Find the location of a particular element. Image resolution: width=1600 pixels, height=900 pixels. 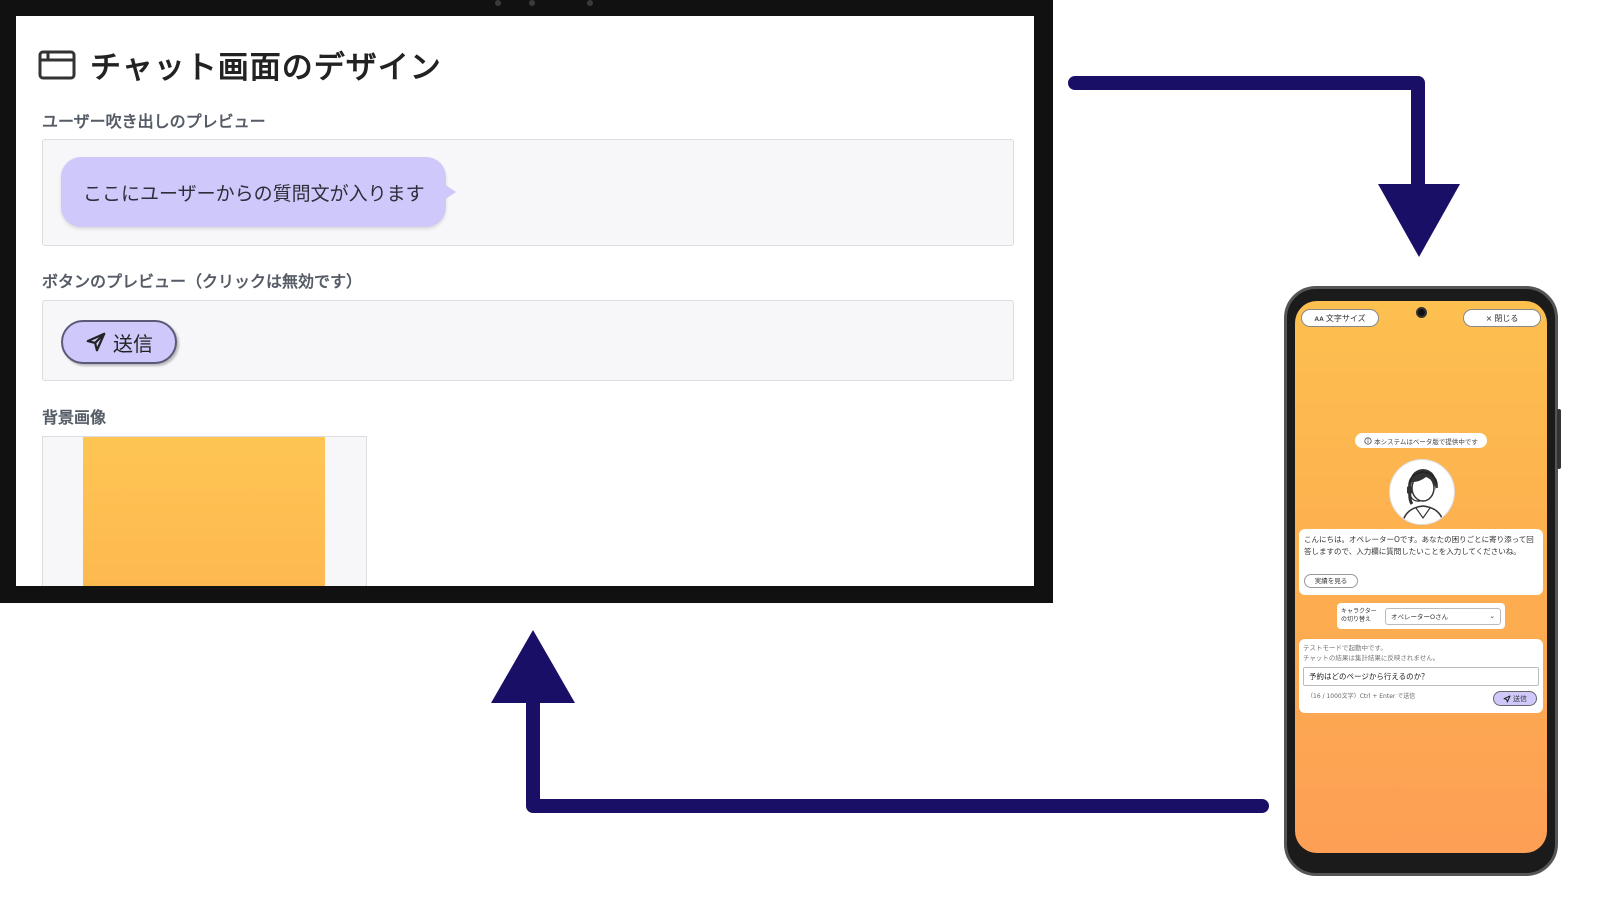

info-icon is located at coordinates (1368, 440).